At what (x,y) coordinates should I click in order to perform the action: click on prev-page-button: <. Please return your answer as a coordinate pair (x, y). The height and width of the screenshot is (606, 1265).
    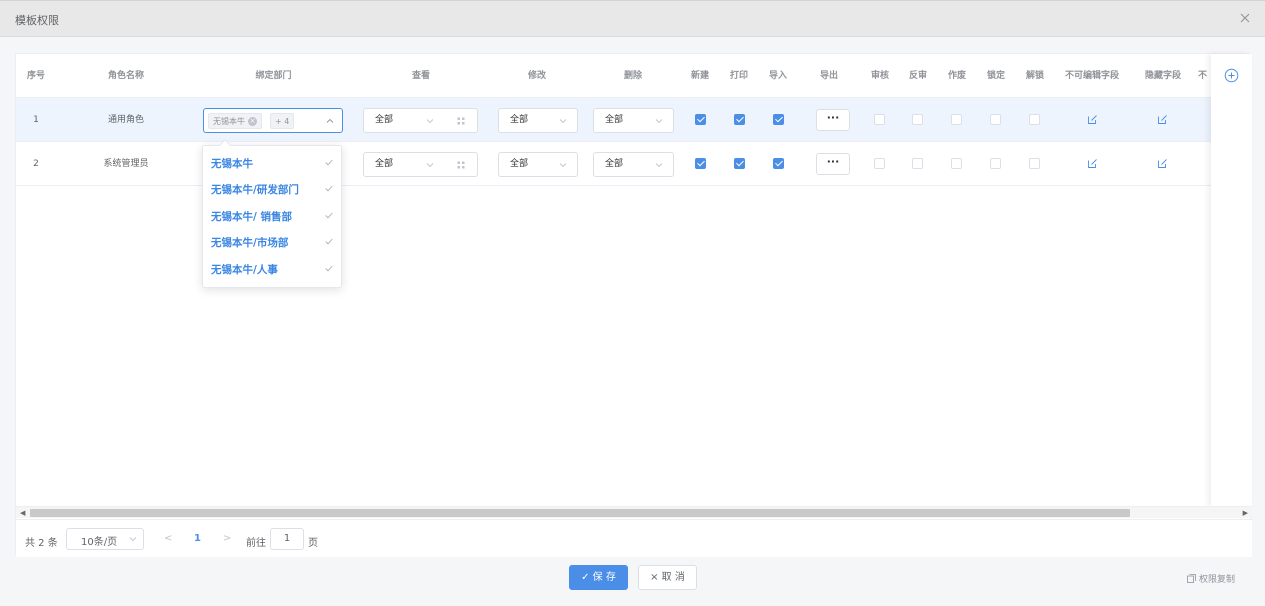
    Looking at the image, I should click on (168, 538).